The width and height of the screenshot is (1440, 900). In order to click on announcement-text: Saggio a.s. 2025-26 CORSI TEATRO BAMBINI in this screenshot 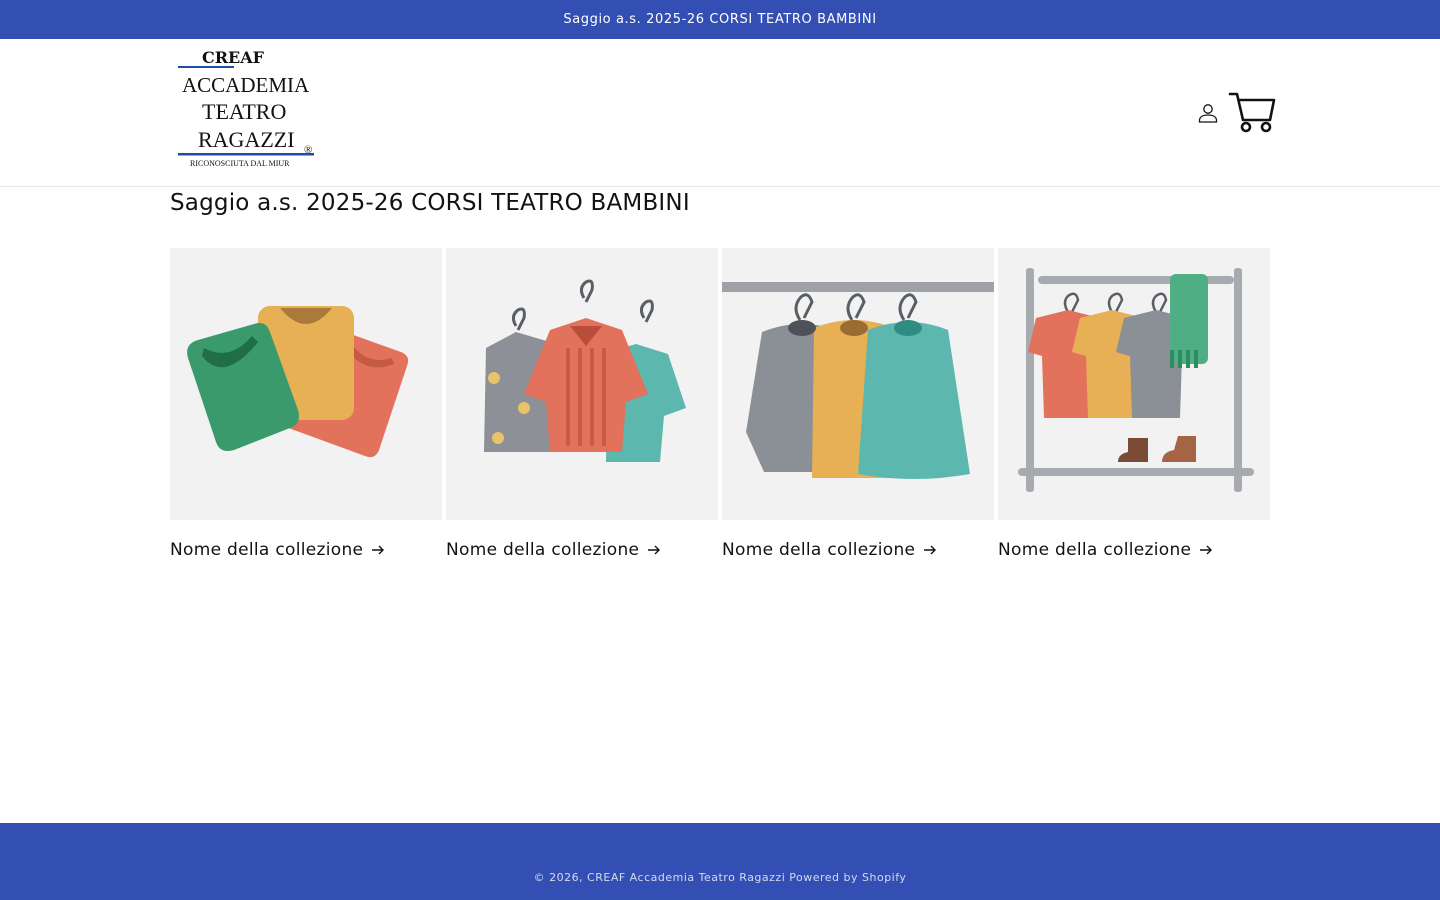, I will do `click(720, 19)`.